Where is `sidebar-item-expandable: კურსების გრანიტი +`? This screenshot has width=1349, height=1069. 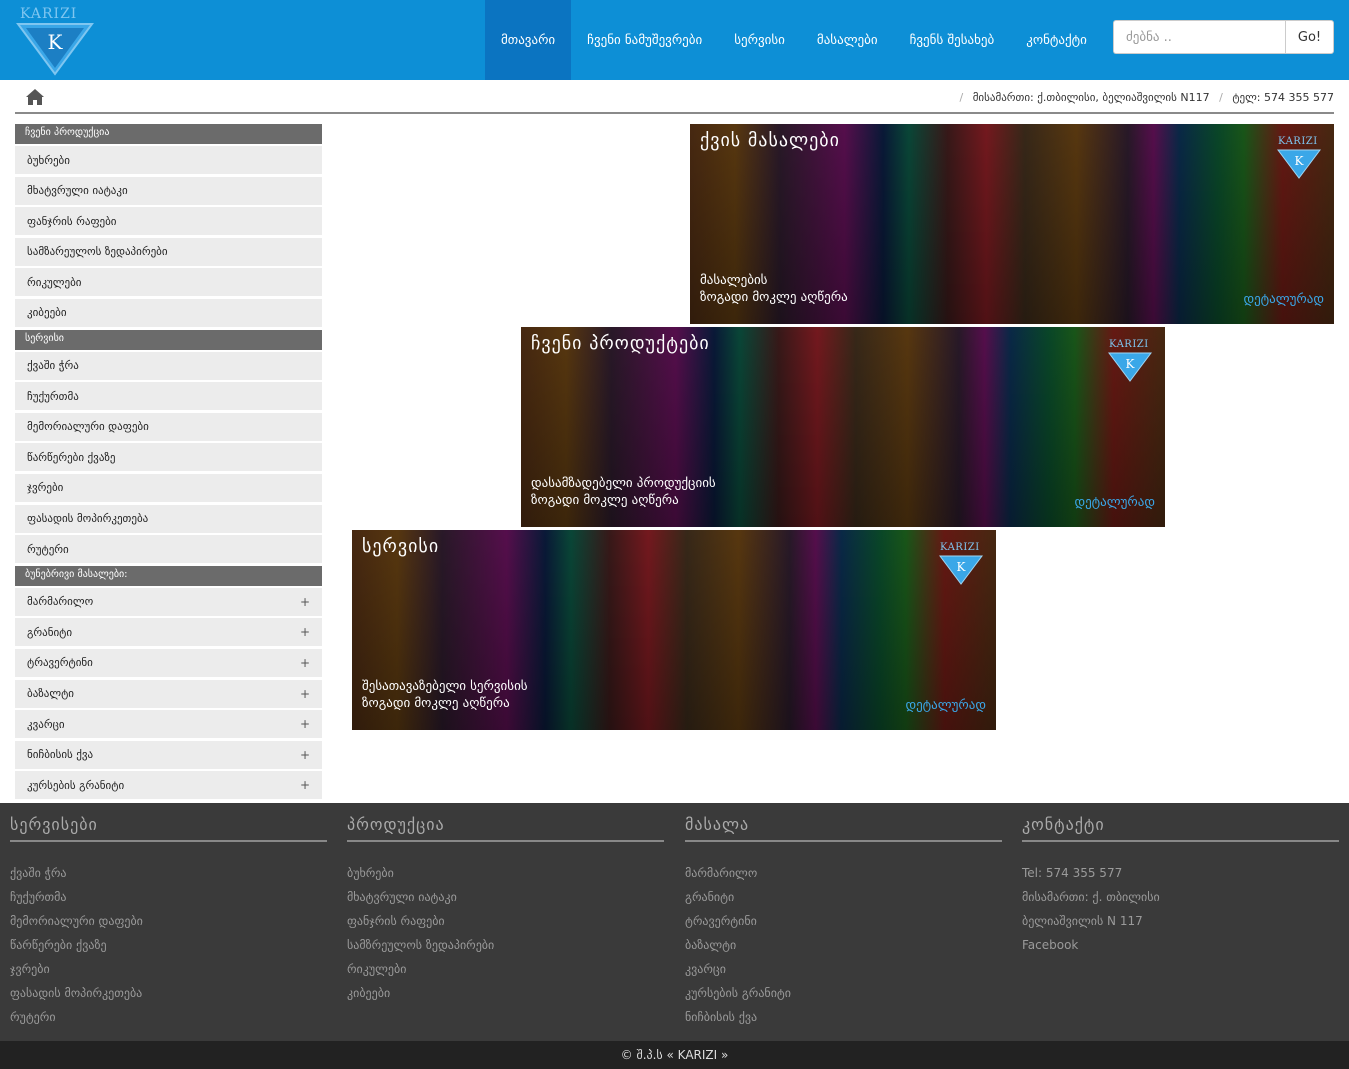 sidebar-item-expandable: კურსების გრანიტი + is located at coordinates (168, 785).